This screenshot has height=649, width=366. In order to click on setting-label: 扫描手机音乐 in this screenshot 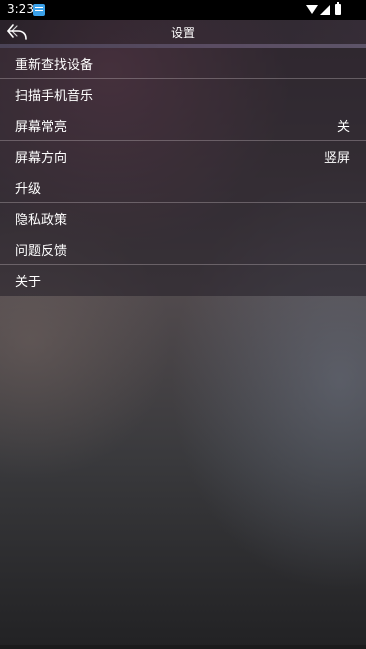, I will do `click(54, 96)`.